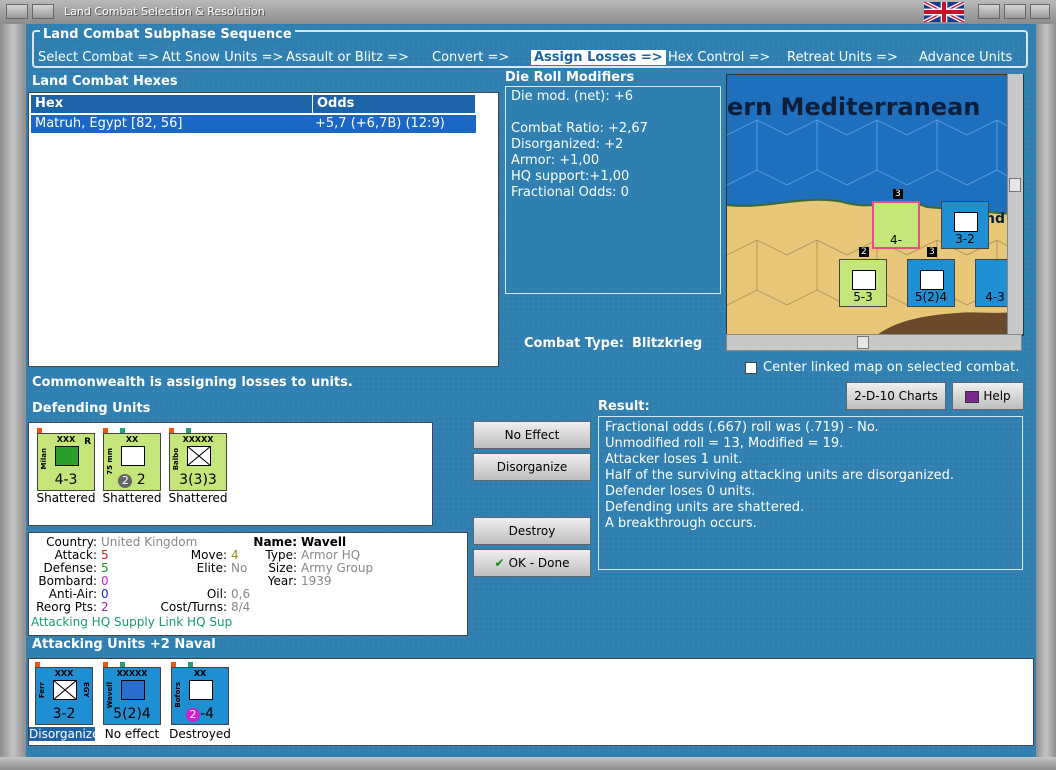  I want to click on defending-unit-counter: XX 75 mm 2 2, so click(132, 459).